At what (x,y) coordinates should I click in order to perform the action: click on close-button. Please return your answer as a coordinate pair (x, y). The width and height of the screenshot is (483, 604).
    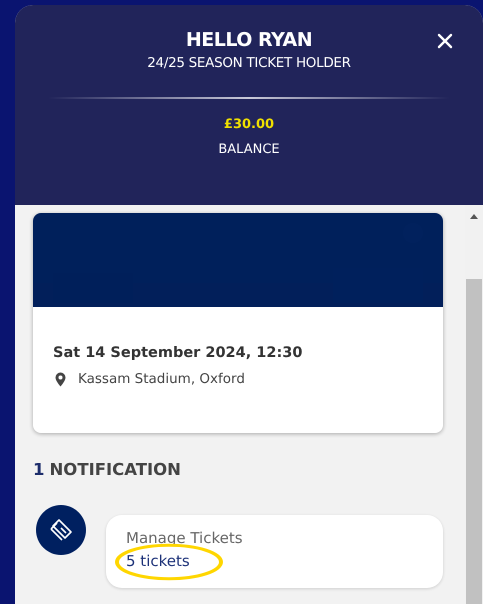
    Looking at the image, I should click on (445, 41).